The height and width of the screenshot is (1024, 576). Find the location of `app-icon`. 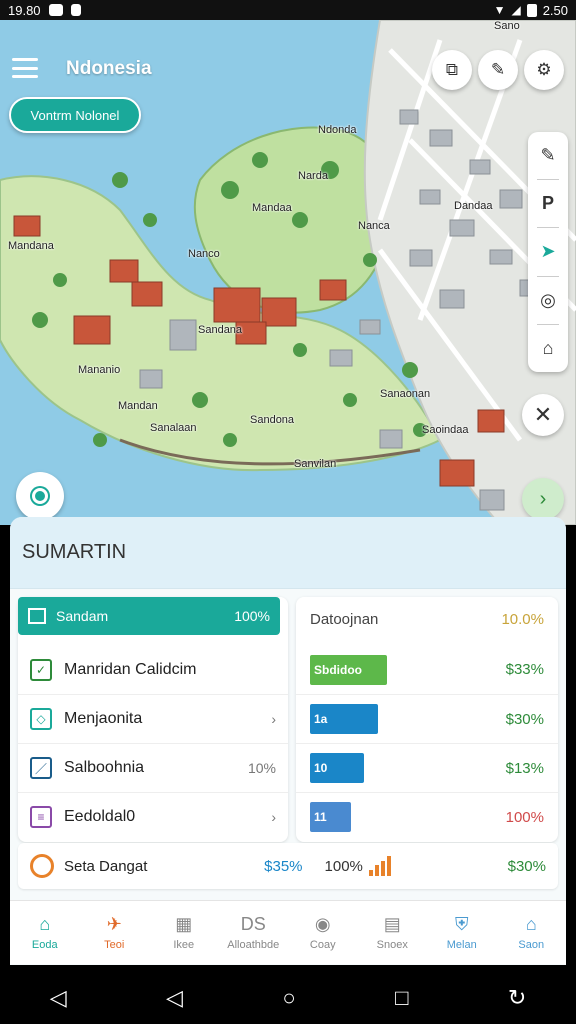

app-icon is located at coordinates (75, 10).